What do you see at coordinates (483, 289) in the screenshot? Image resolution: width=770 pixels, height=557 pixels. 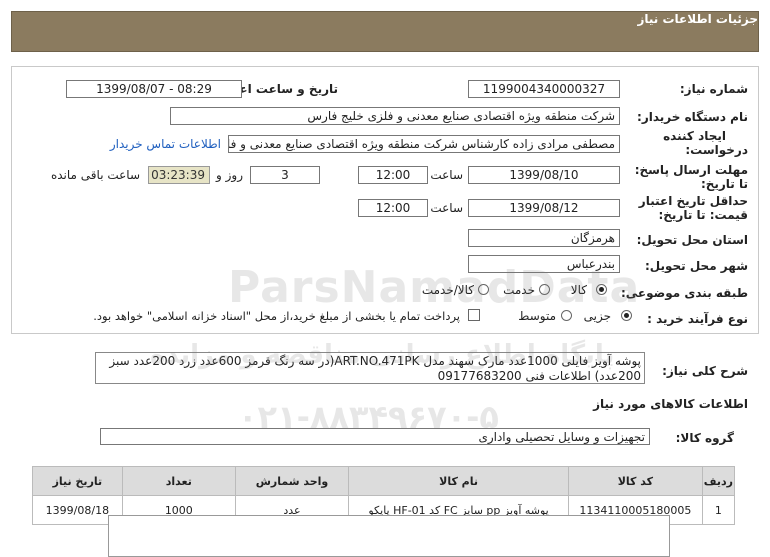 I see `category-radio-goods-service` at bounding box center [483, 289].